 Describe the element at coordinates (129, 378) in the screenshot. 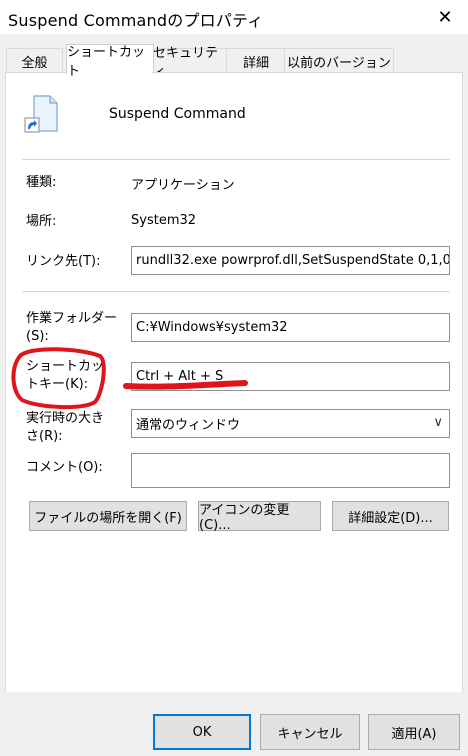

I see `annotation-layer` at that location.